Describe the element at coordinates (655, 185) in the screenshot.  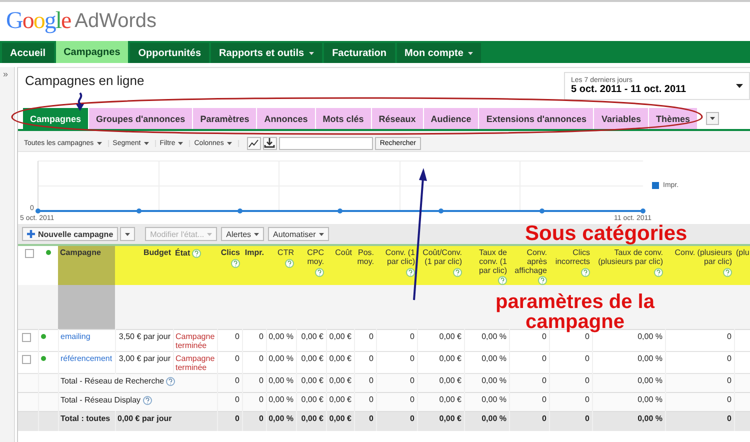
I see `legend-swatch` at that location.